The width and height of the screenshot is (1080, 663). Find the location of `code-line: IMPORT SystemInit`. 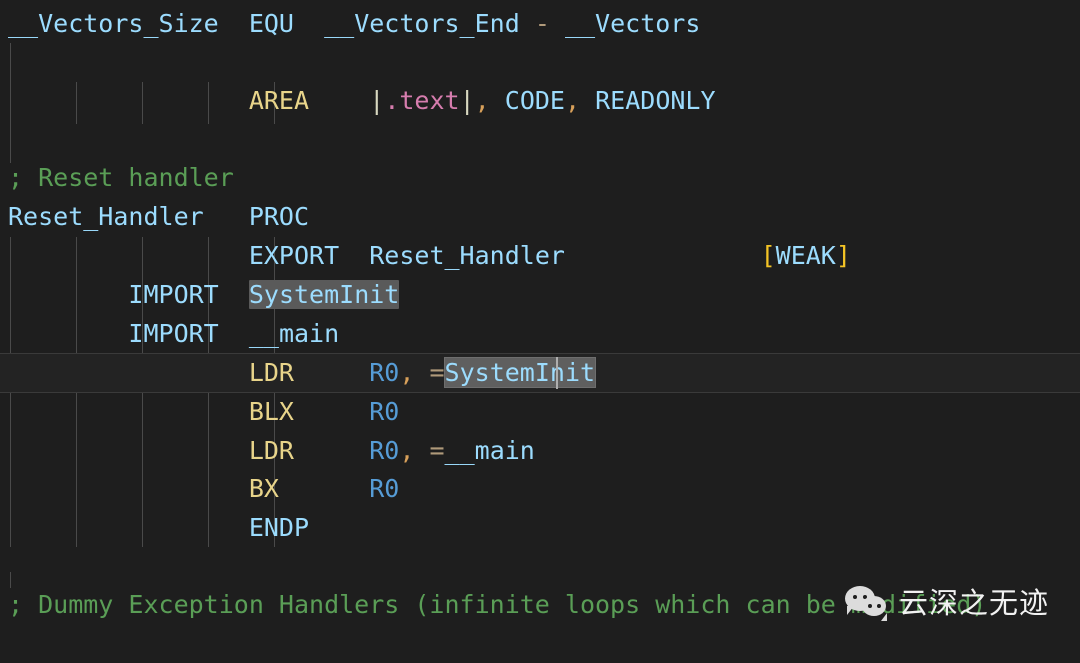

code-line: IMPORT SystemInit is located at coordinates (204, 295).